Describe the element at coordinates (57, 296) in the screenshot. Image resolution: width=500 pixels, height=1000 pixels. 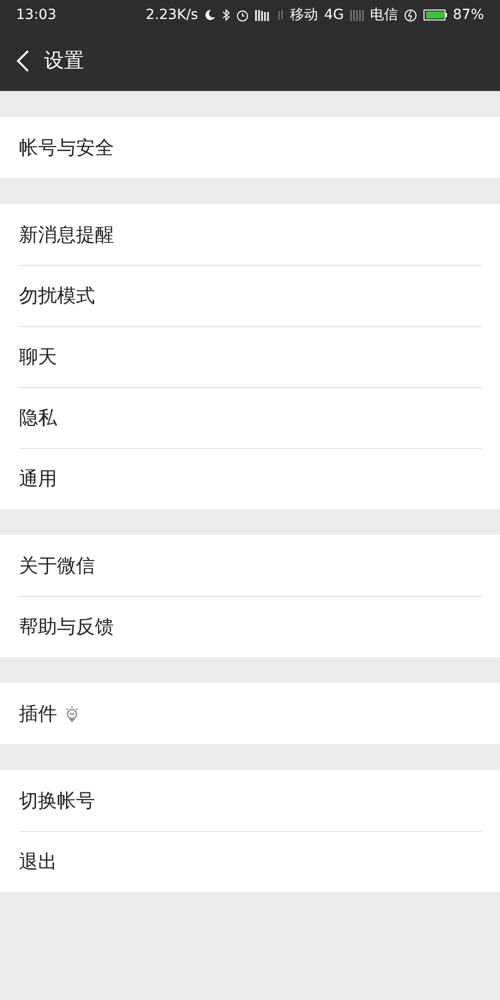
I see `item-label: 勿扰模式` at that location.